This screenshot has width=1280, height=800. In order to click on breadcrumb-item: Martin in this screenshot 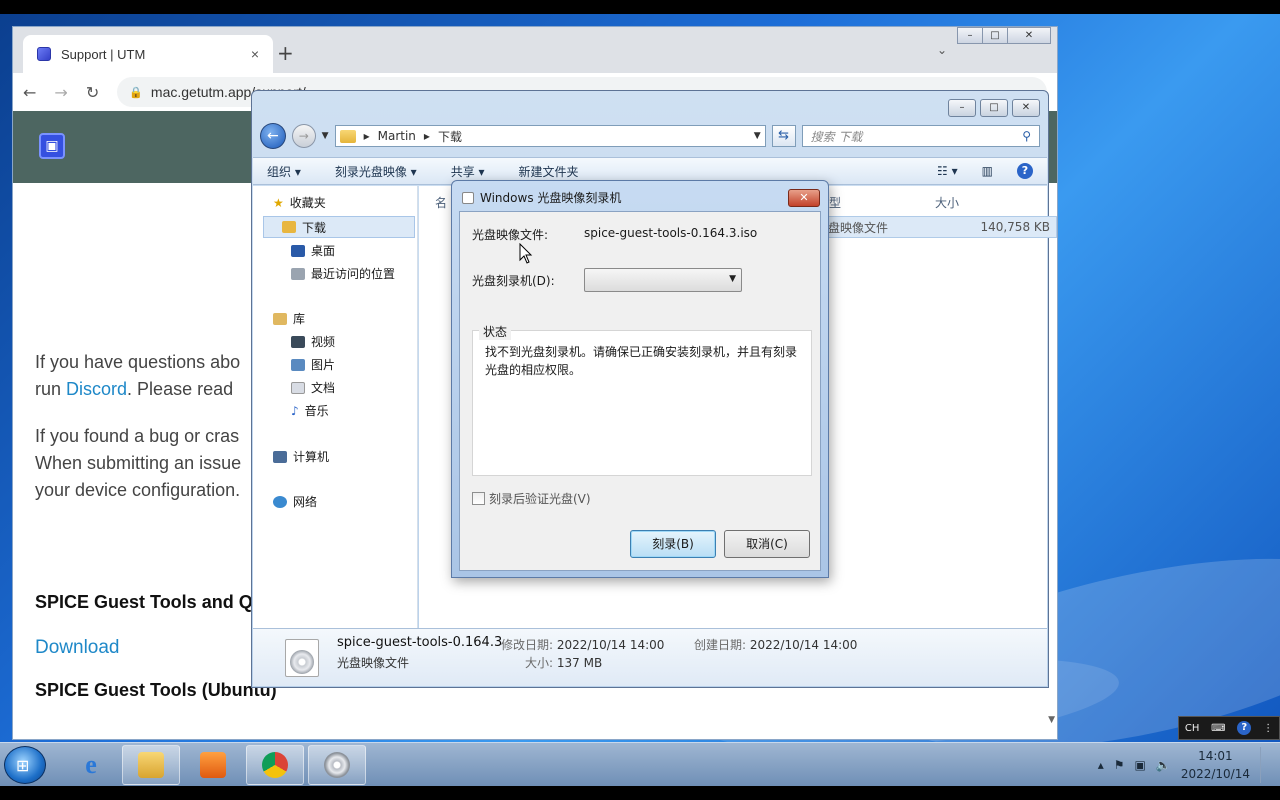, I will do `click(397, 136)`.